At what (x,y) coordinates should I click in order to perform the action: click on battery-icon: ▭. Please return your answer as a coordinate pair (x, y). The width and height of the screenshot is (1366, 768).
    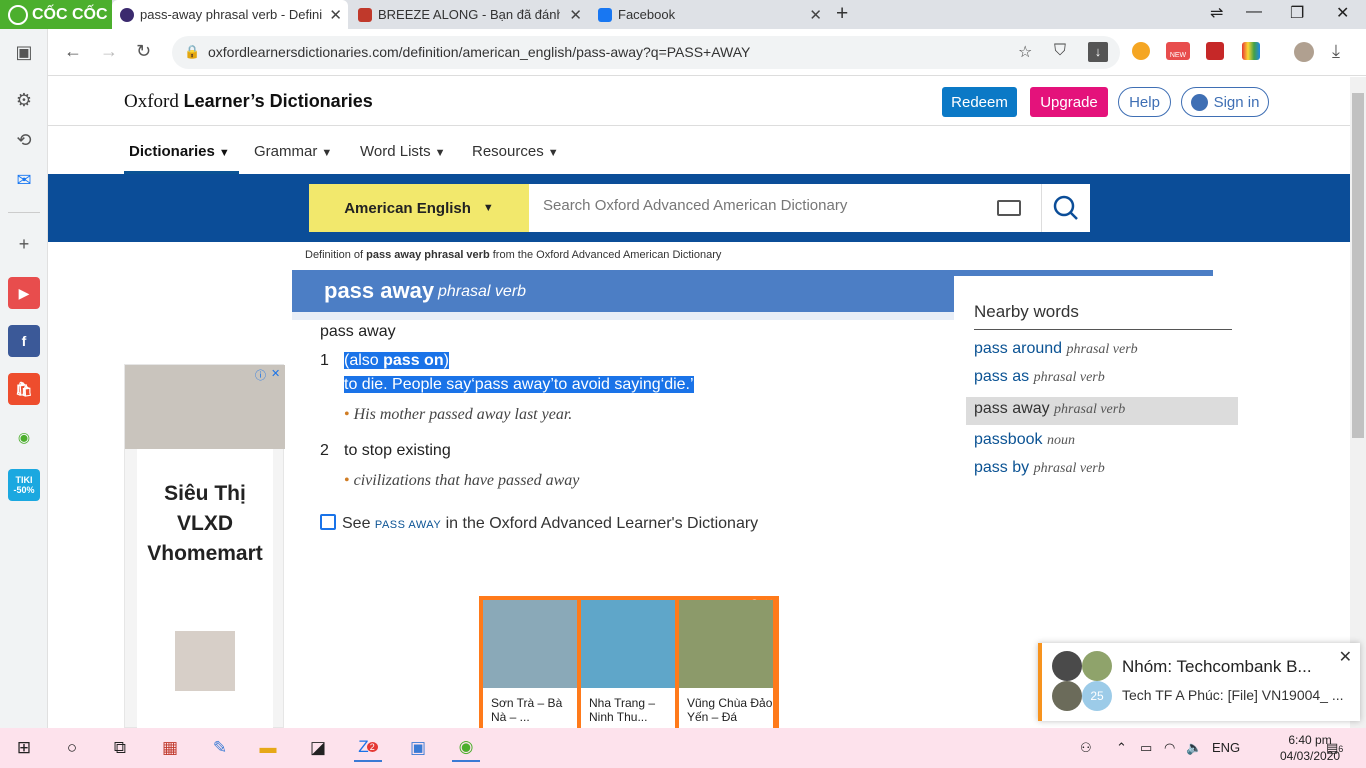
    Looking at the image, I should click on (1146, 748).